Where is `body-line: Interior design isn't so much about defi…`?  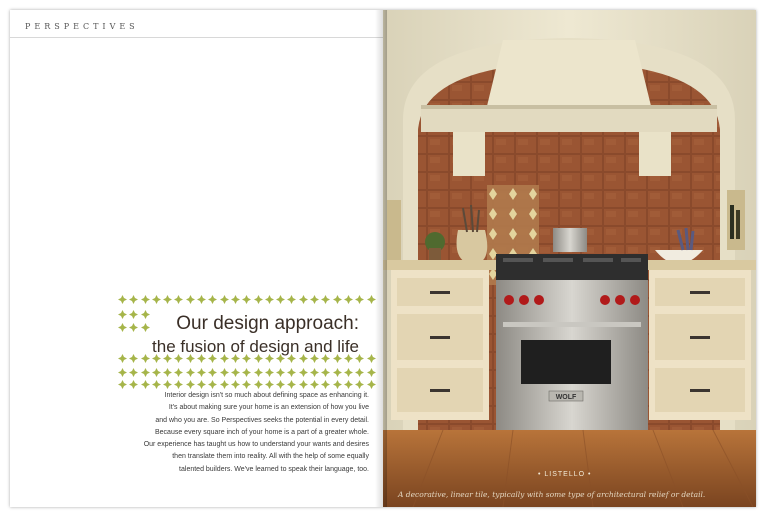
body-line: Interior design isn't so much about defi… is located at coordinates (266, 395).